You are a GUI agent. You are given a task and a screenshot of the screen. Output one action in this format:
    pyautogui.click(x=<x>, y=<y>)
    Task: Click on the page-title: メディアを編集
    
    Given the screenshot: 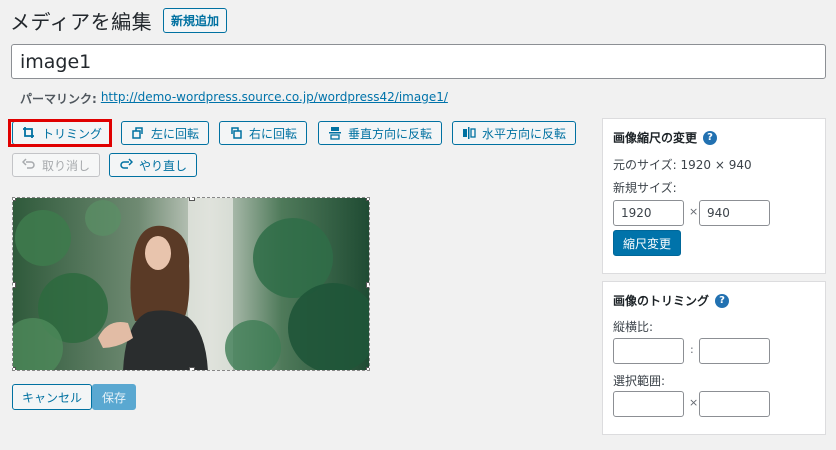 What is the action you would take?
    pyautogui.click(x=81, y=22)
    